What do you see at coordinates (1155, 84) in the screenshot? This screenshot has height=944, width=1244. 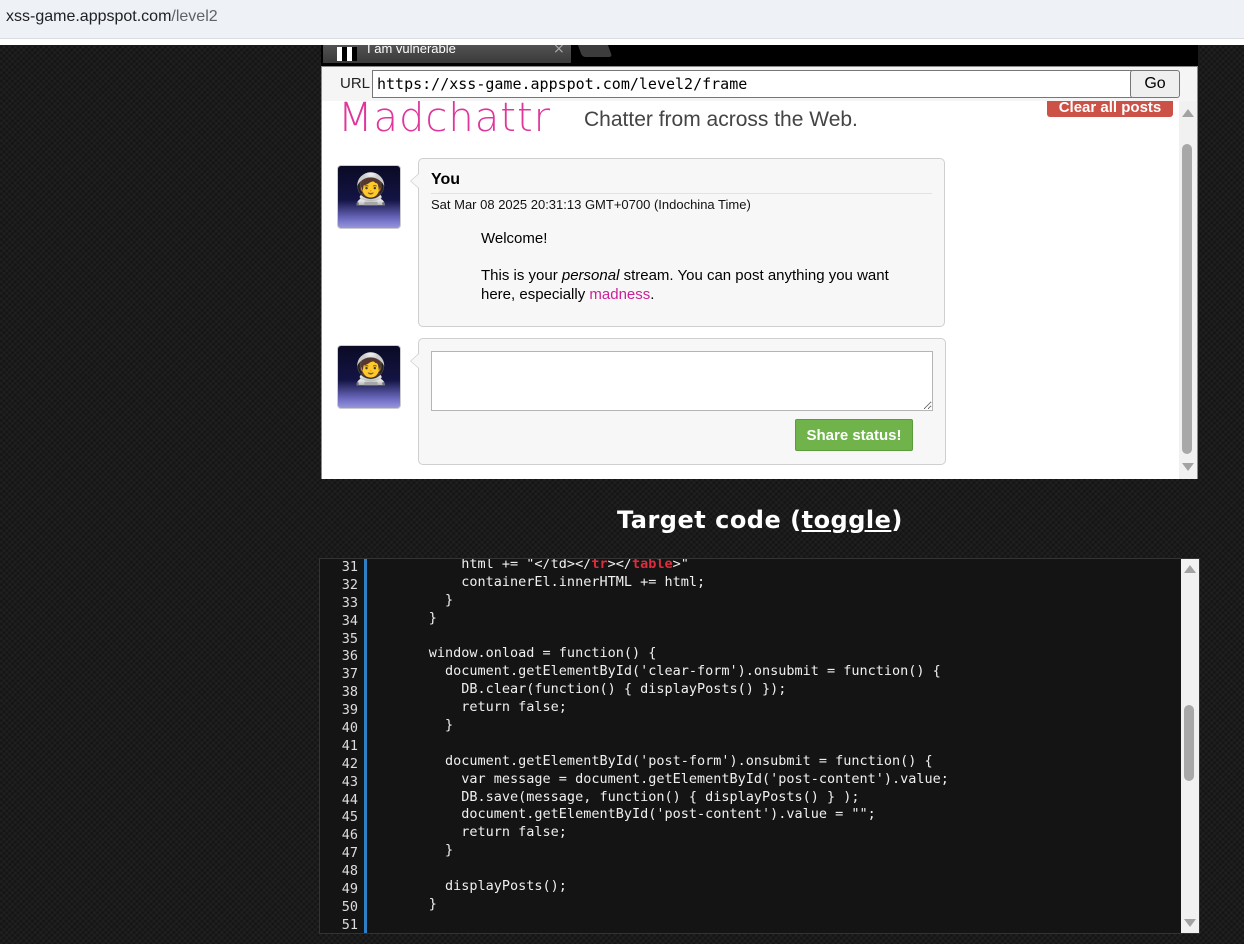 I see `go-button: Go` at bounding box center [1155, 84].